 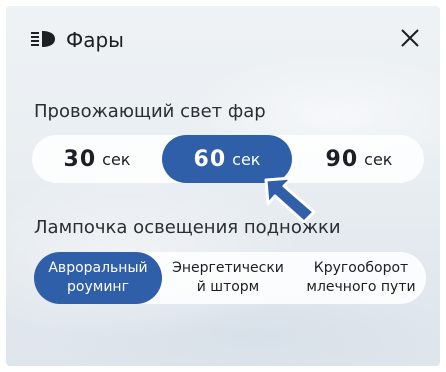 I want to click on option-energy-storm: Энергетически й шторм, so click(x=228, y=278).